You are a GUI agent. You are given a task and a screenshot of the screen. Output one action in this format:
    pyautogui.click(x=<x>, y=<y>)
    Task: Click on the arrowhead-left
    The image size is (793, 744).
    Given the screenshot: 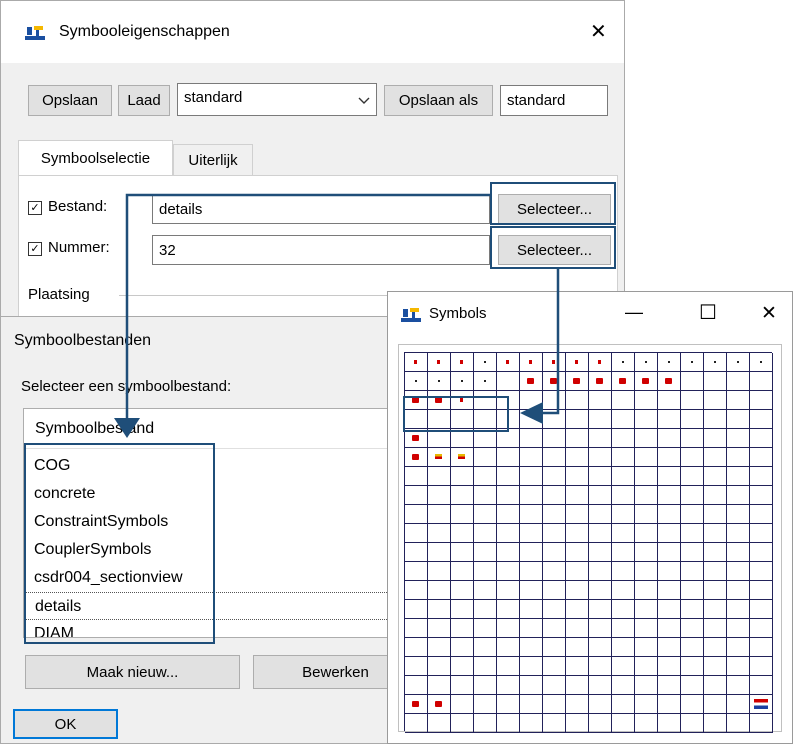 What is the action you would take?
    pyautogui.click(x=531, y=413)
    